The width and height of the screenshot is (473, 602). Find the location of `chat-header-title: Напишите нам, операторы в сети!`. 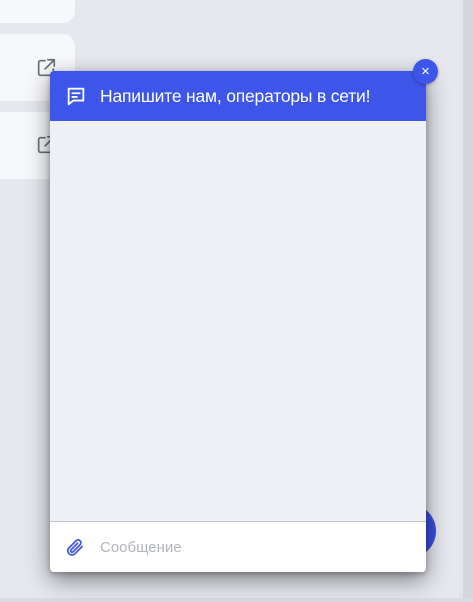

chat-header-title: Напишите нам, операторы в сети! is located at coordinates (235, 95).